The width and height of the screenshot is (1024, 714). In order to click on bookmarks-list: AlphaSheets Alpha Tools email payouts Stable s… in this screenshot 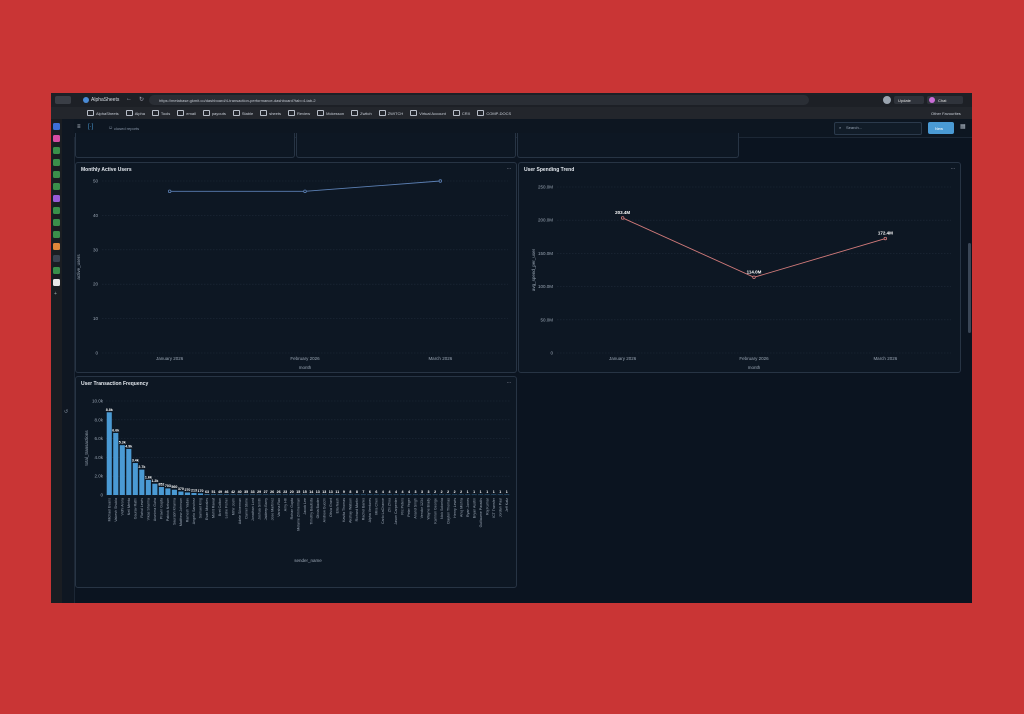, I will do `click(299, 113)`.